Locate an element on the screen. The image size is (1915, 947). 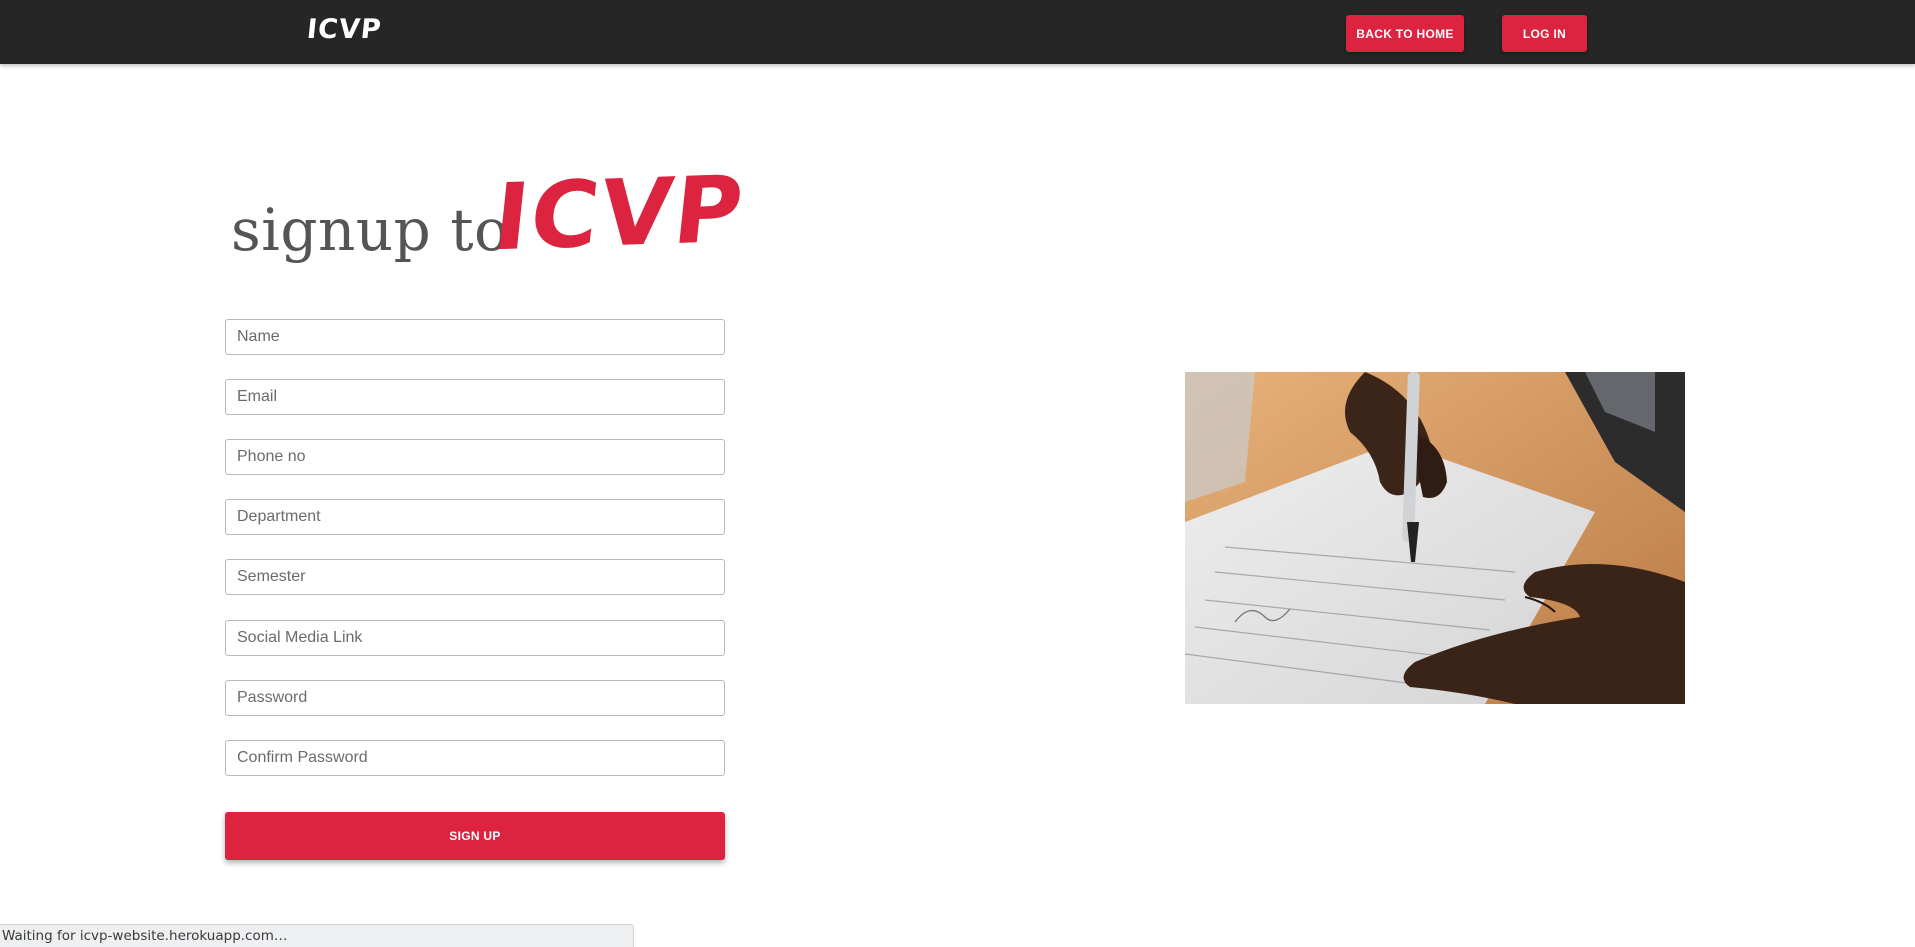
log-in-button: LOG IN is located at coordinates (1544, 33).